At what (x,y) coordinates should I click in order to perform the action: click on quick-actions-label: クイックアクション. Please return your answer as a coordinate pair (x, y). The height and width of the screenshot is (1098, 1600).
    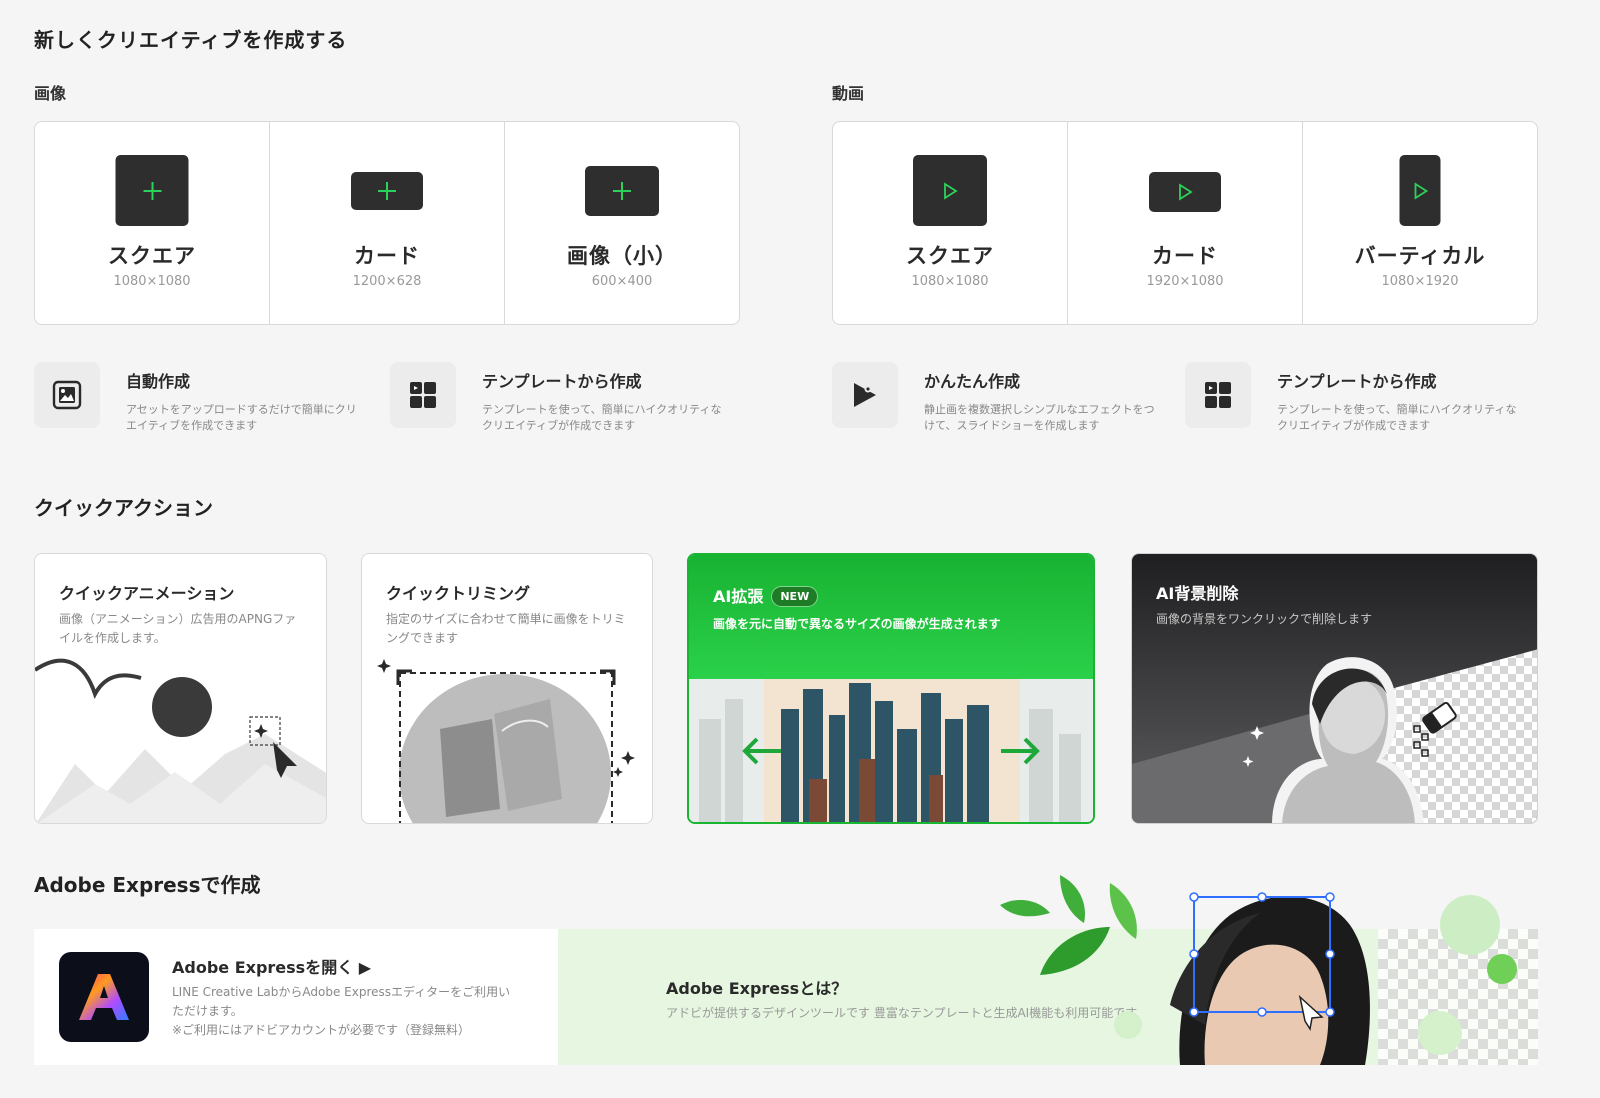
    Looking at the image, I should click on (123, 508).